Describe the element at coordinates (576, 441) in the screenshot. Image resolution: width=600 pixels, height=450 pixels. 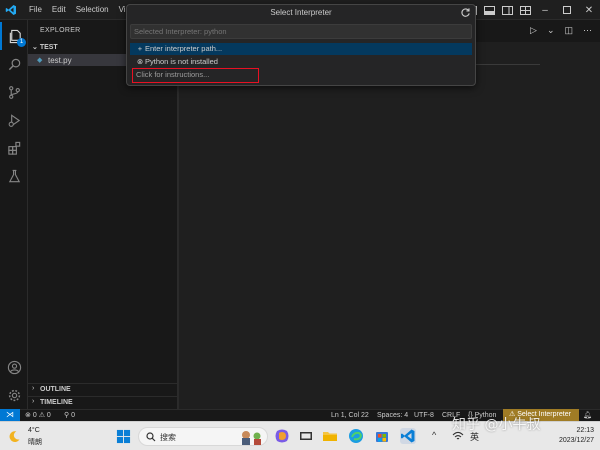
I see `clock-date: 2023/12/27` at that location.